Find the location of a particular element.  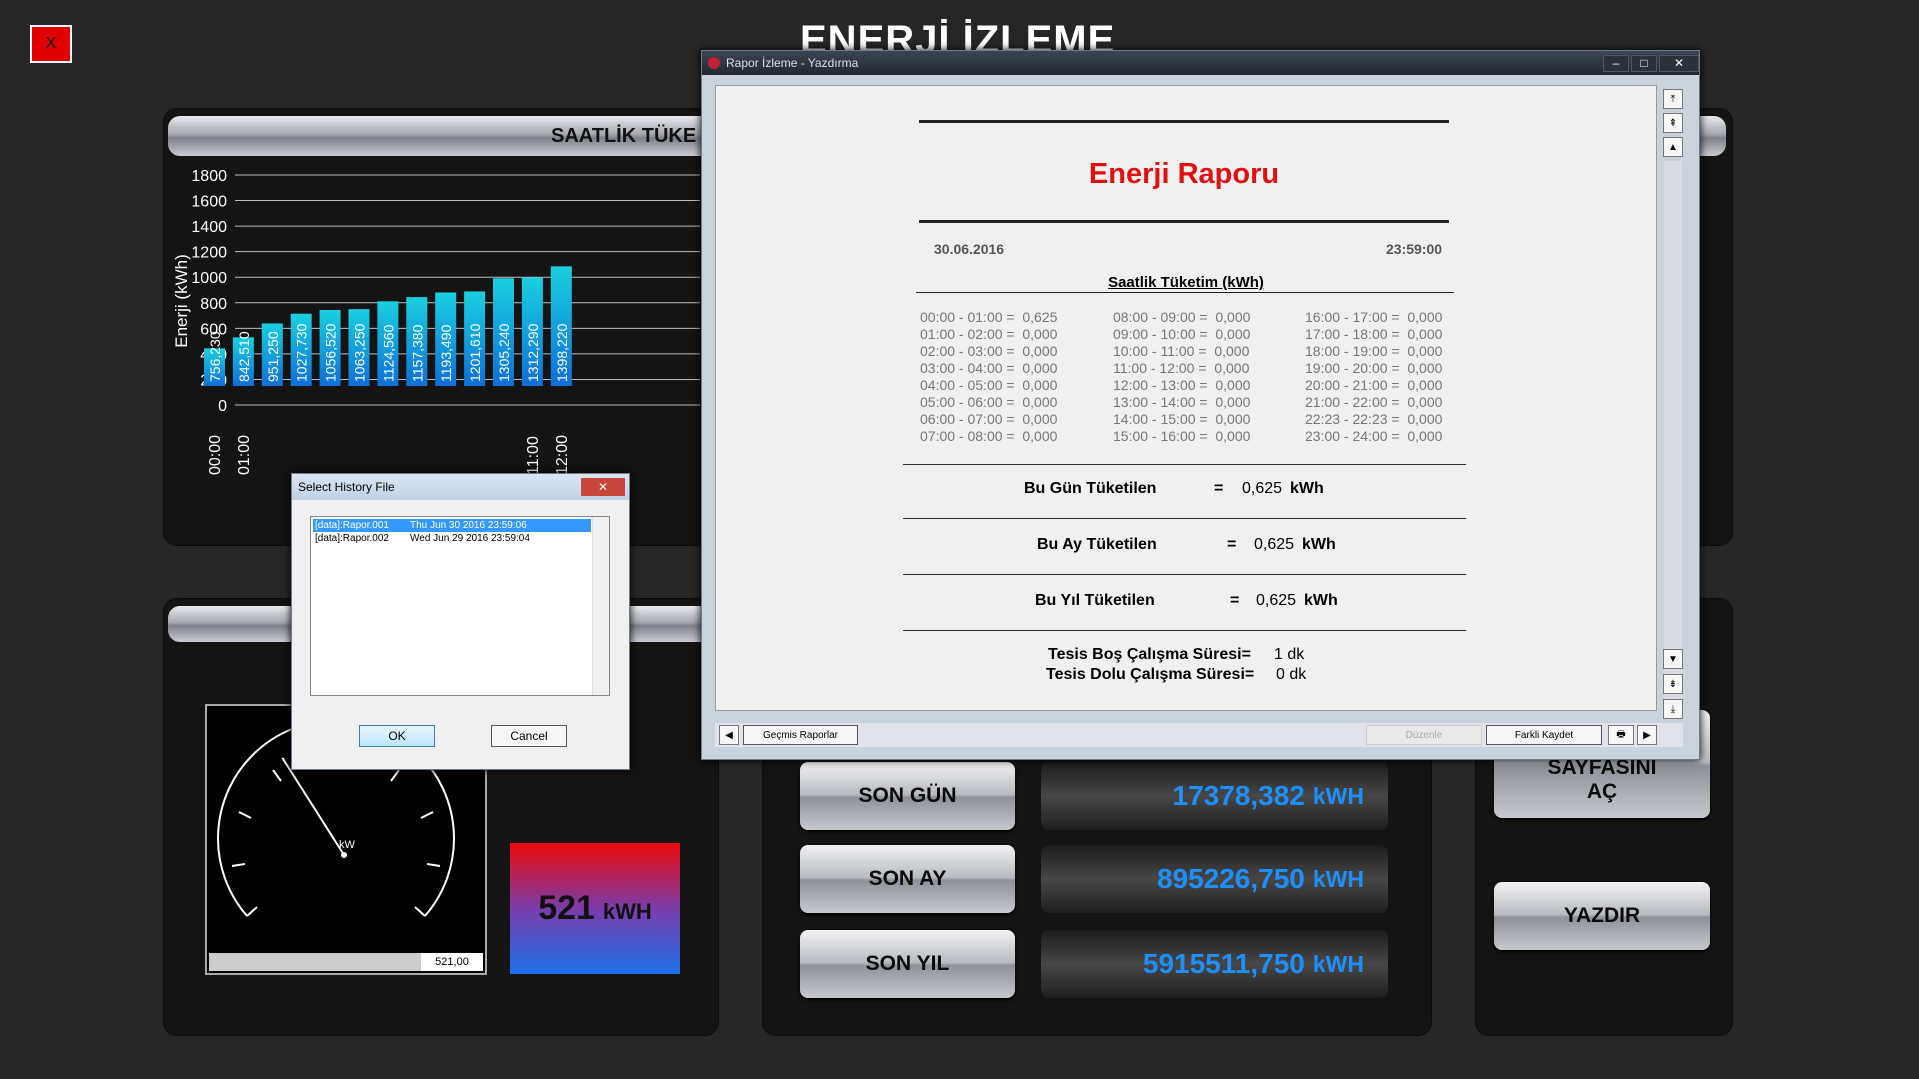

gauge-readout-bar is located at coordinates (315, 962).